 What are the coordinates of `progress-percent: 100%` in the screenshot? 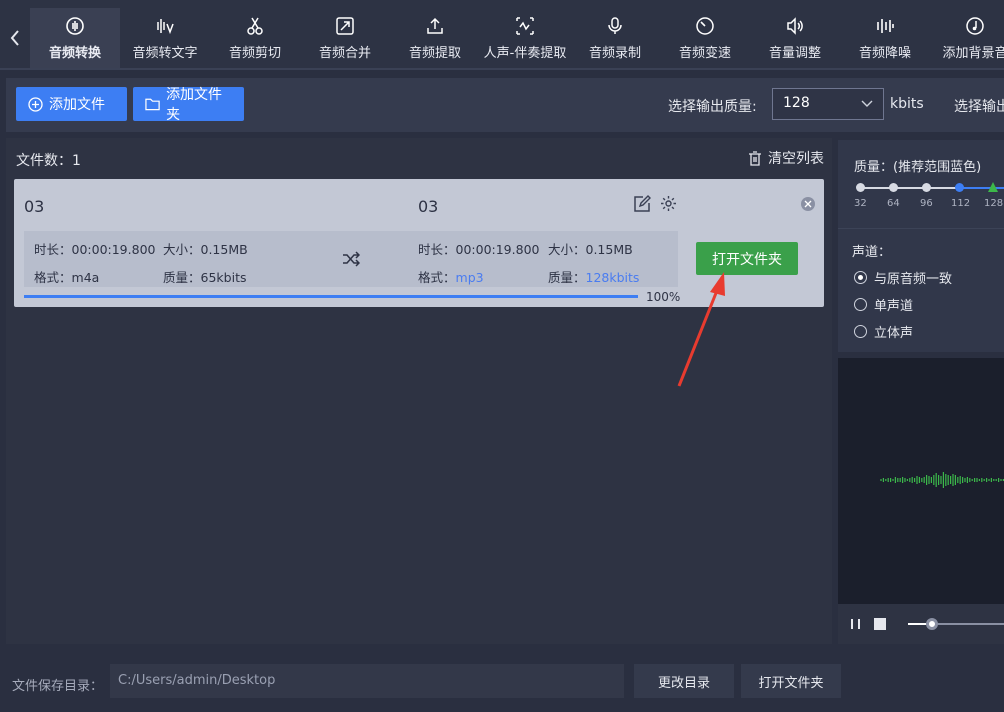 It's located at (663, 297).